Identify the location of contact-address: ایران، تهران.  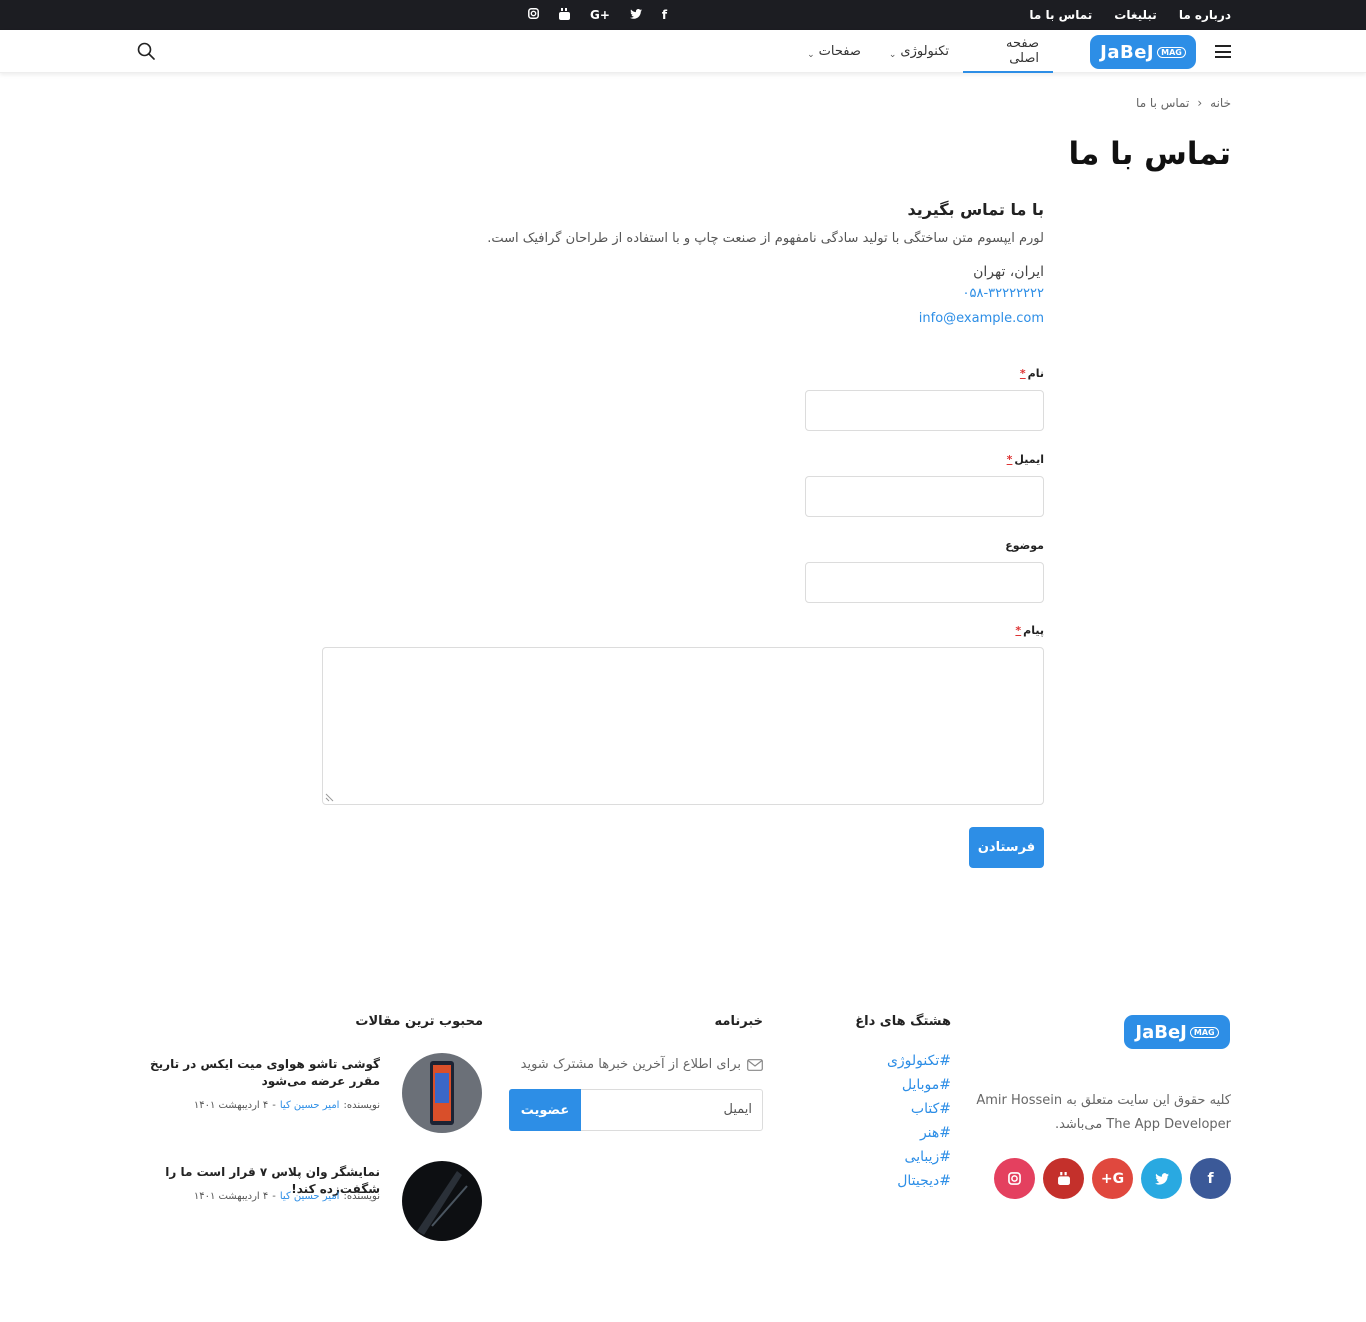
(1008, 272).